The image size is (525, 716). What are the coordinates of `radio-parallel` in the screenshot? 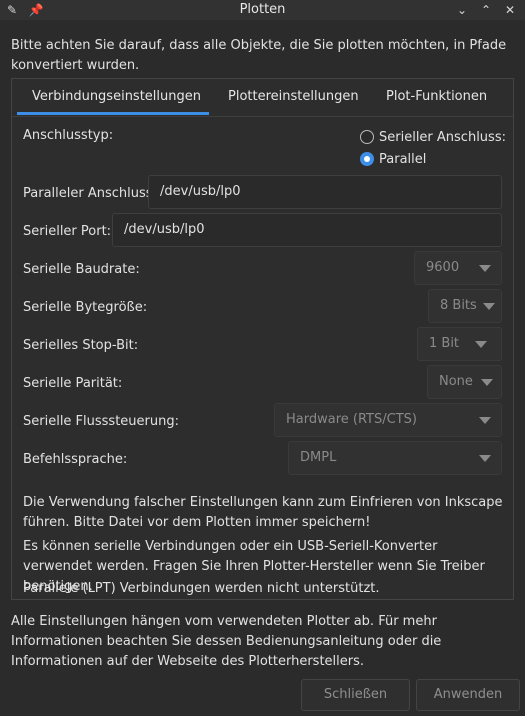 It's located at (367, 159).